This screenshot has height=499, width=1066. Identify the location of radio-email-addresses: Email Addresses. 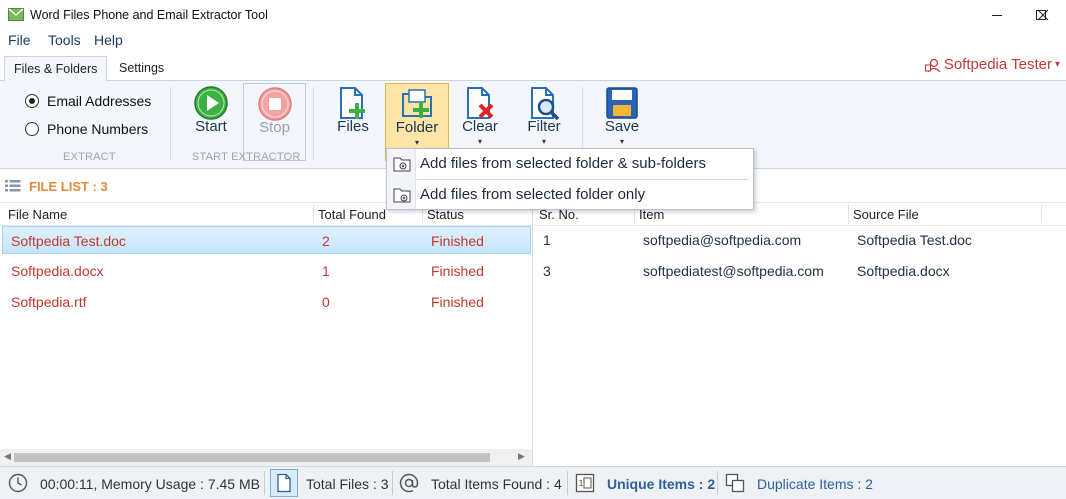
(88, 101).